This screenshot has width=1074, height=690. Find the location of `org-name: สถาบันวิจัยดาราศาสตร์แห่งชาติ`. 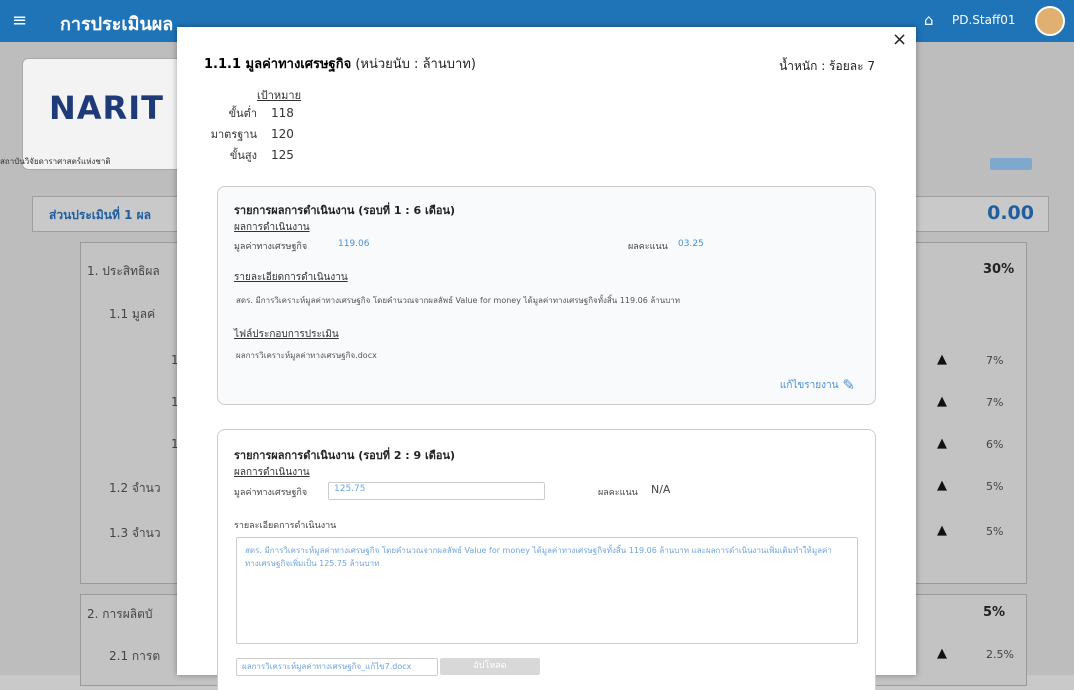

org-name: สถาบันวิจัยดาราศาสตร์แห่งชาติ is located at coordinates (55, 161).